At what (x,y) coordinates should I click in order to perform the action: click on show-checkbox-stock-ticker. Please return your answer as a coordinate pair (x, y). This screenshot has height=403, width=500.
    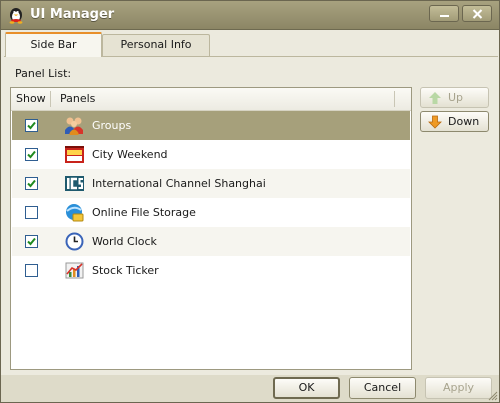
    Looking at the image, I should click on (31, 270).